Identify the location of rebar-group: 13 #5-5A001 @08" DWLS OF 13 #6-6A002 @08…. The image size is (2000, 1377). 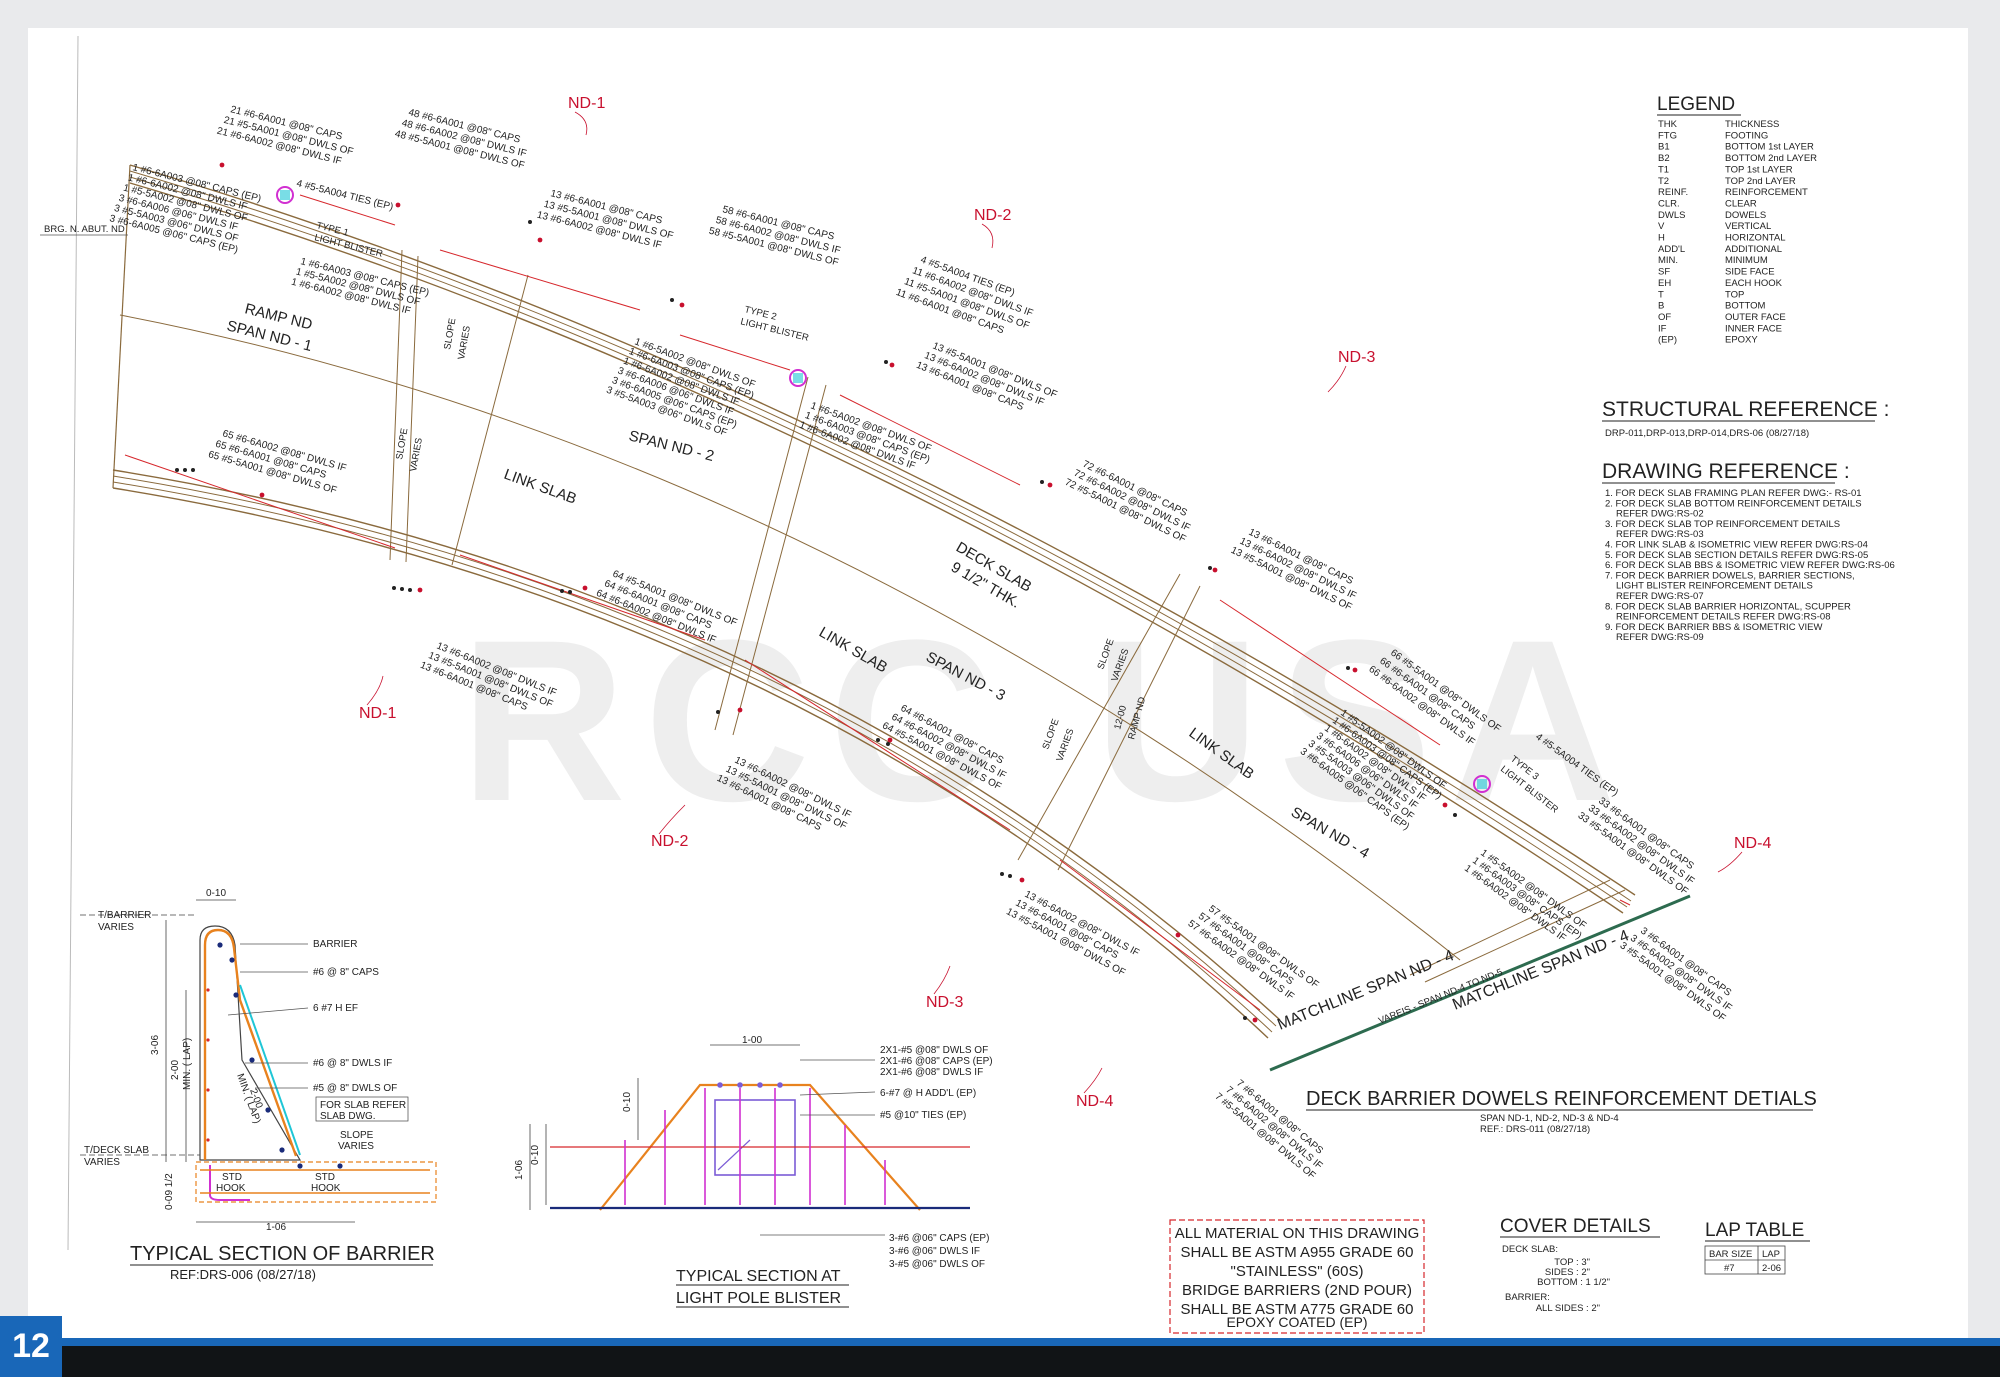
(986, 377).